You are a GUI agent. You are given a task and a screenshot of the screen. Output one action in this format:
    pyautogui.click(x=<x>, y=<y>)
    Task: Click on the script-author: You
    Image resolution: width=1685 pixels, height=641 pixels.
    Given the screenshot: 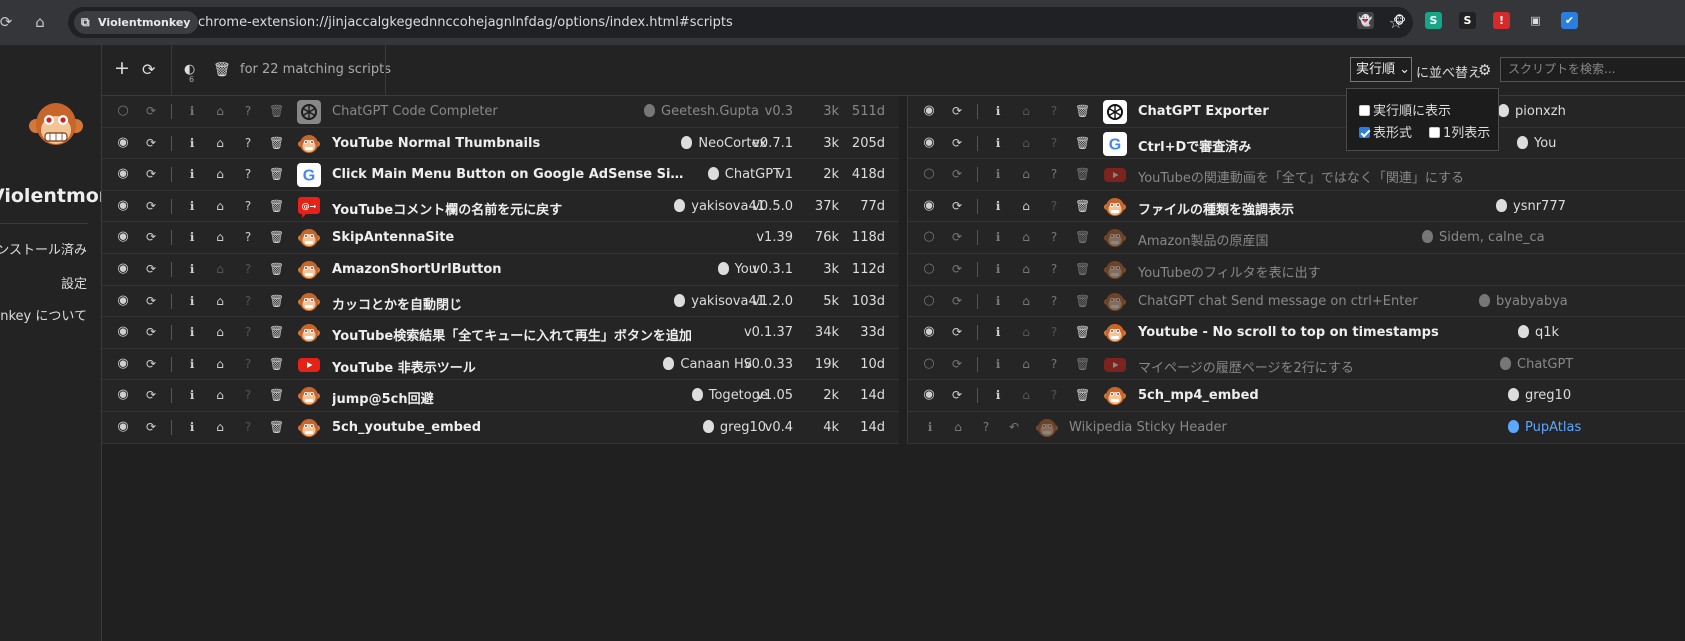 What is the action you would take?
    pyautogui.click(x=737, y=269)
    